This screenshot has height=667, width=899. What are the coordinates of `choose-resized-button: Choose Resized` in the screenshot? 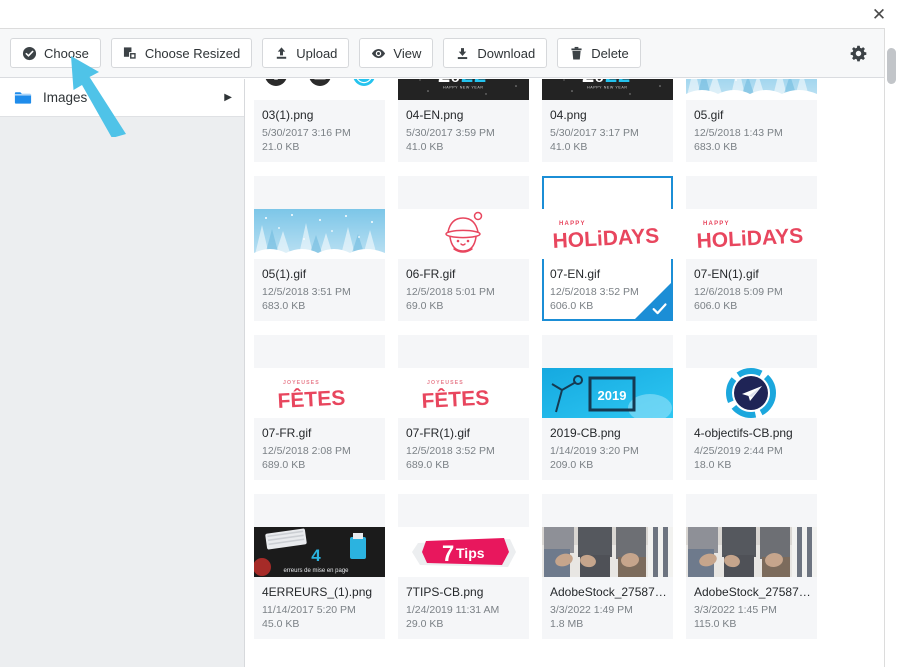 It's located at (181, 53).